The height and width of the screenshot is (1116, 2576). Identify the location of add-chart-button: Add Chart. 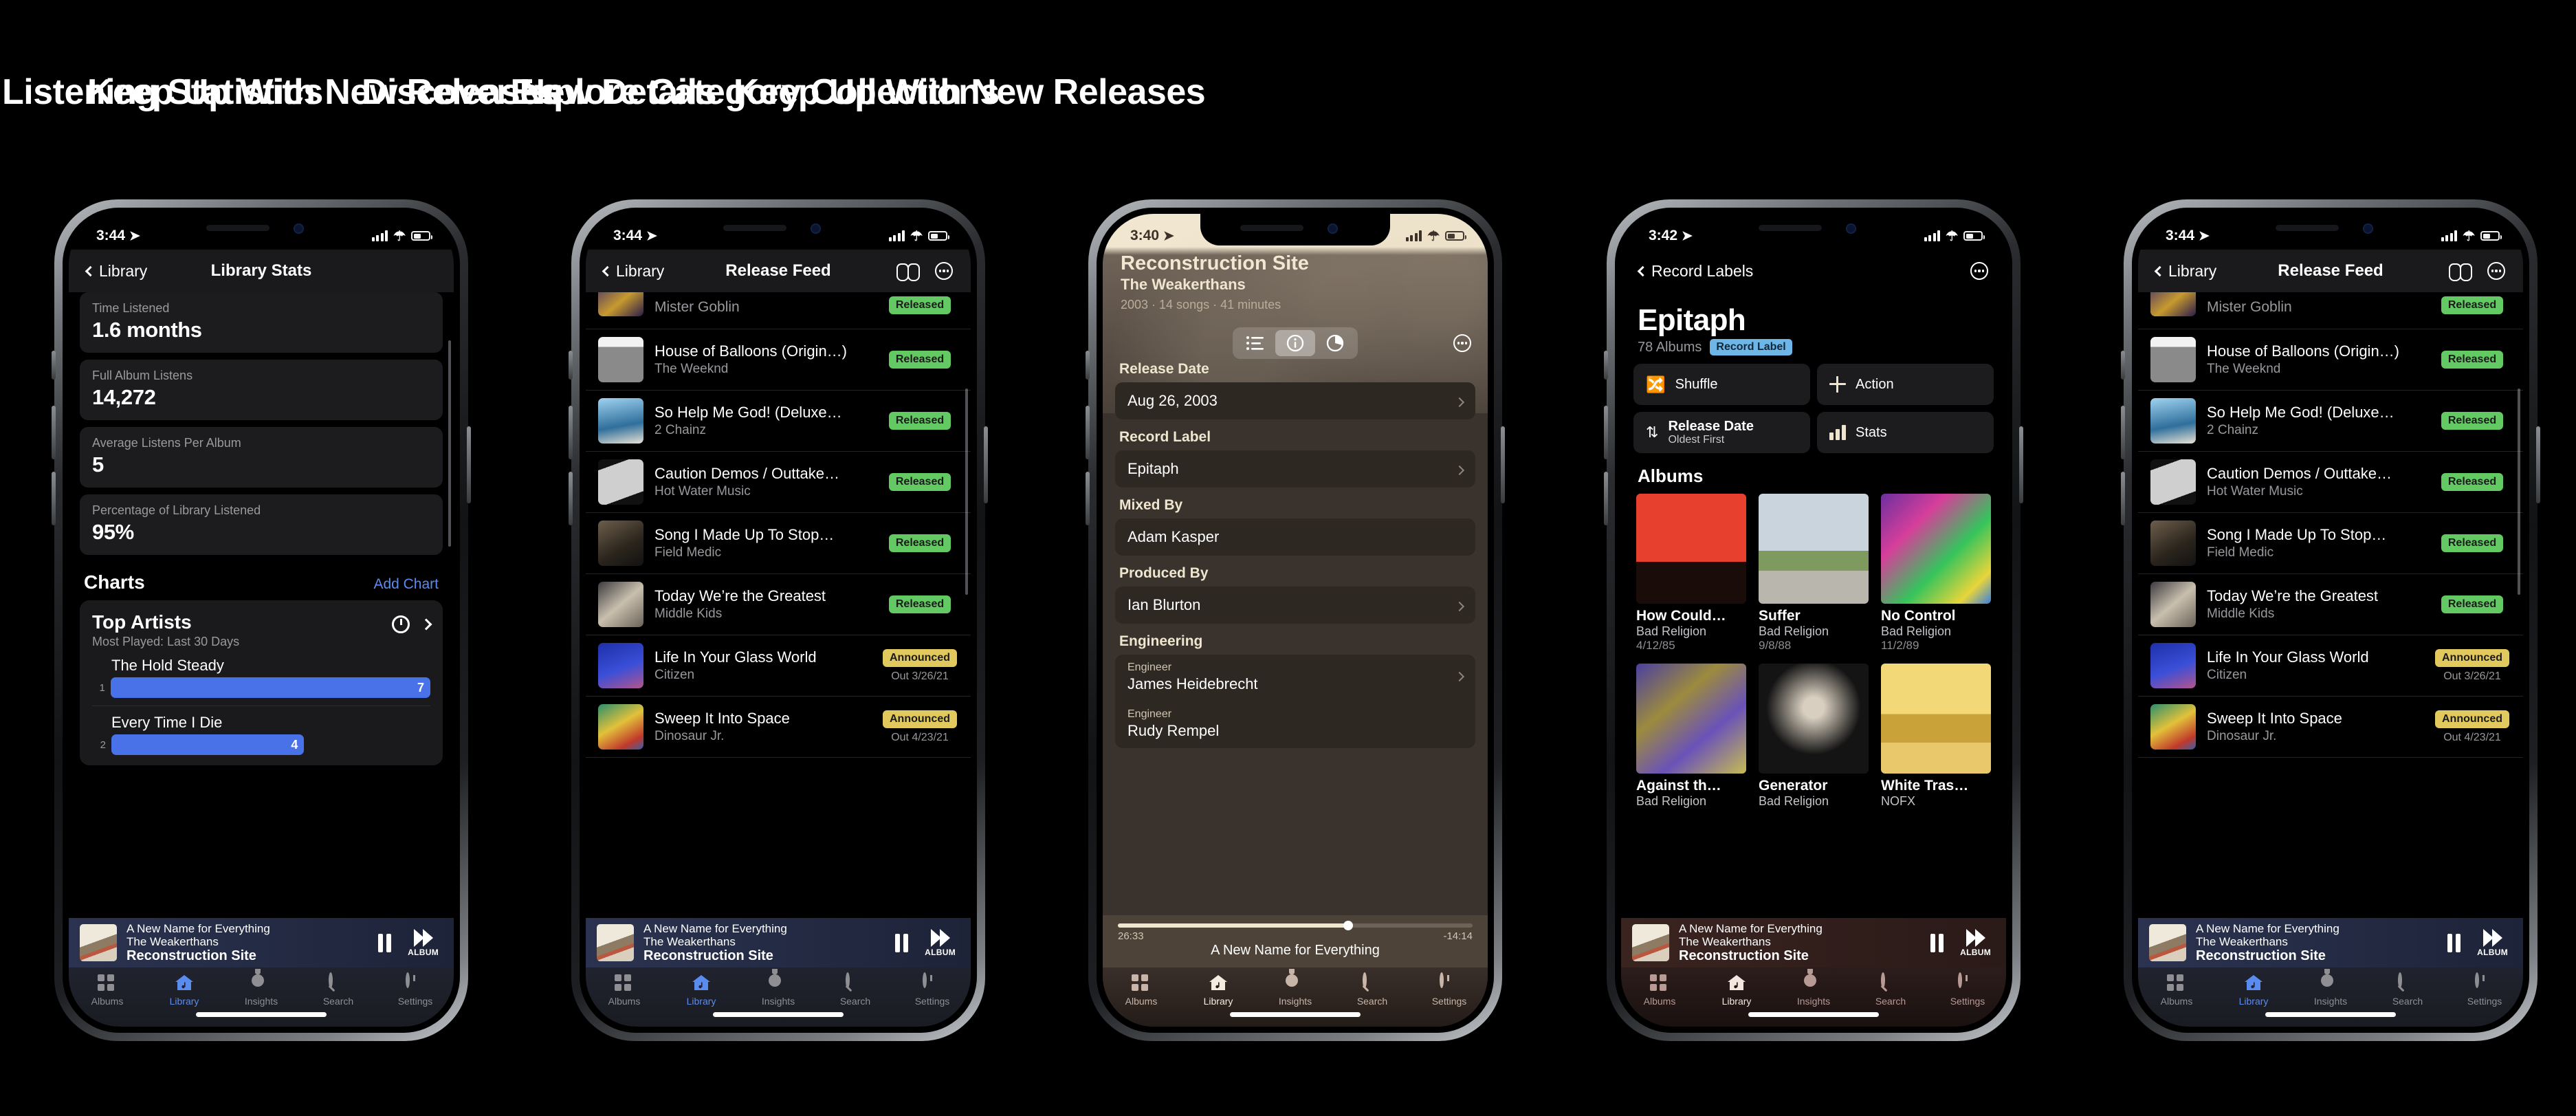
(406, 585).